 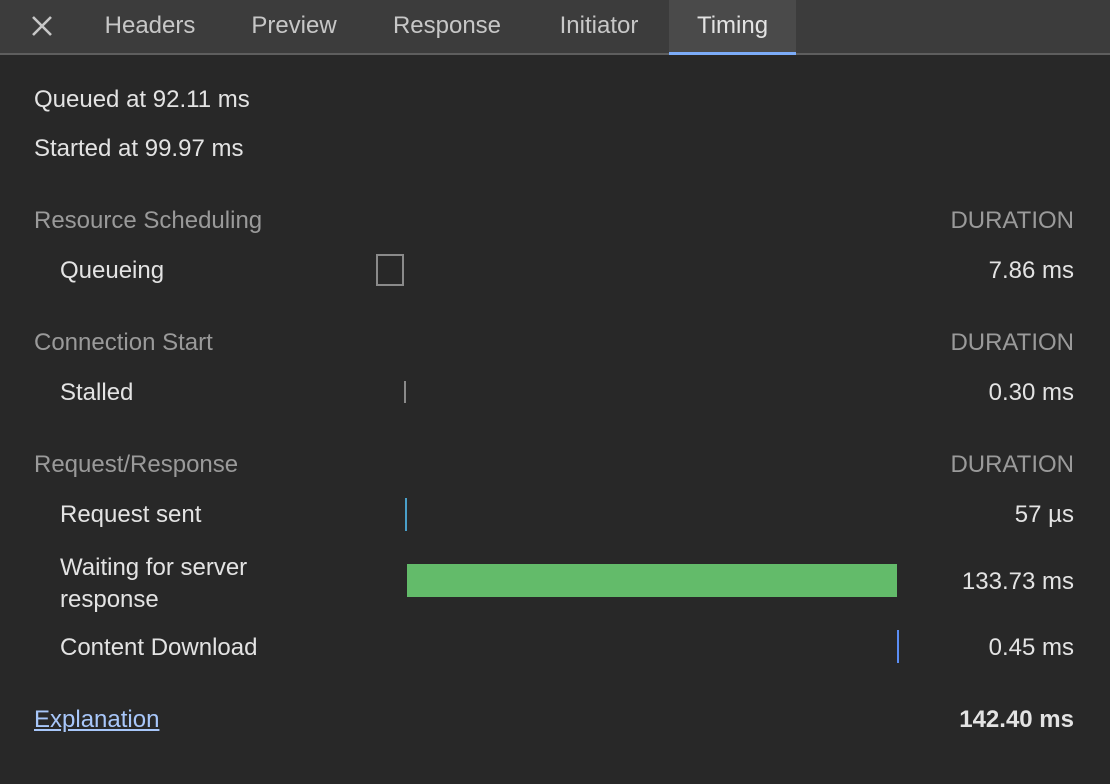 What do you see at coordinates (732, 27) in the screenshot?
I see `tab-timing: Timing` at bounding box center [732, 27].